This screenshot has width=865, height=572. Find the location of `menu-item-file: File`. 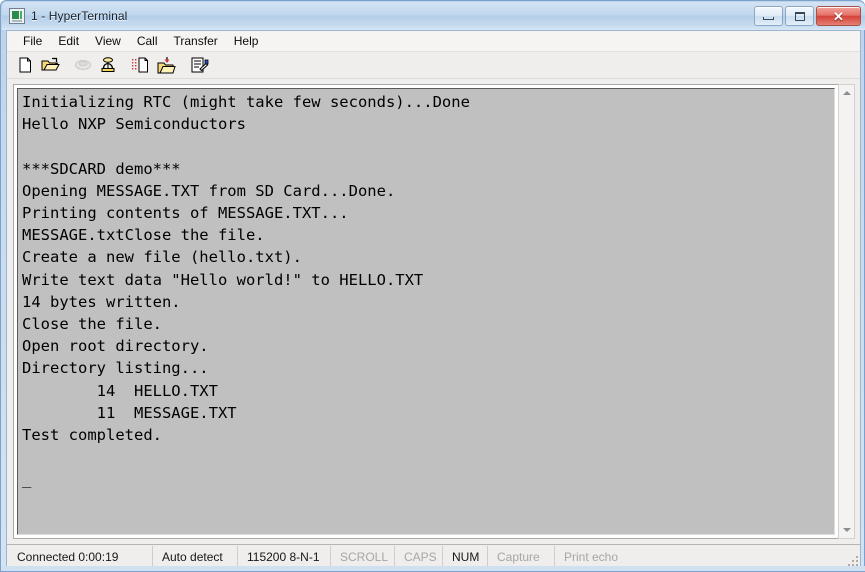

menu-item-file: File is located at coordinates (32, 41).